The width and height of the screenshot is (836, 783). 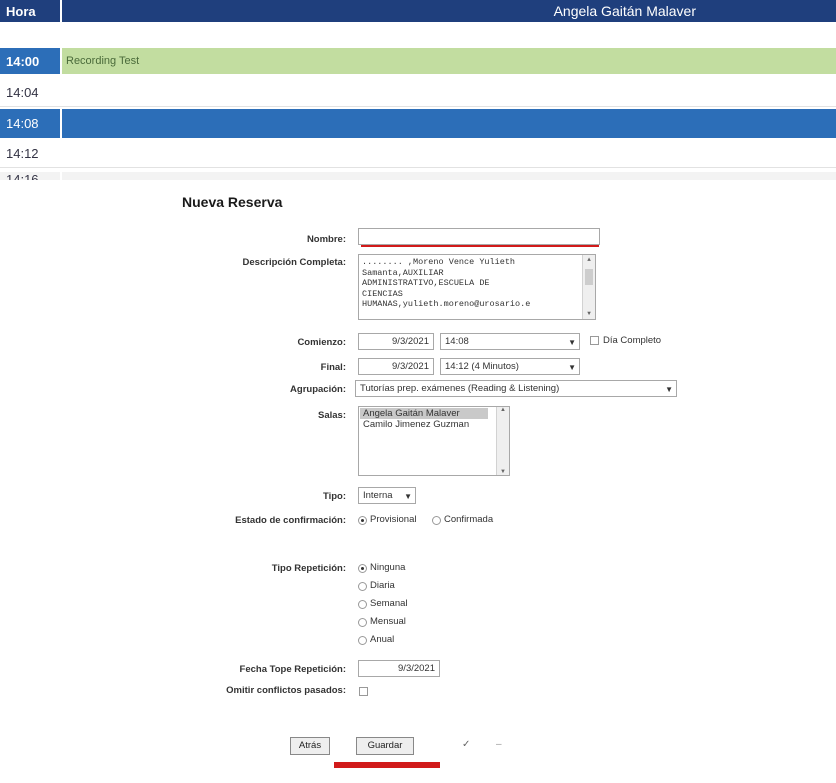 I want to click on end-time-select: 14:12 (4 Minutos) ▼, so click(x=510, y=366).